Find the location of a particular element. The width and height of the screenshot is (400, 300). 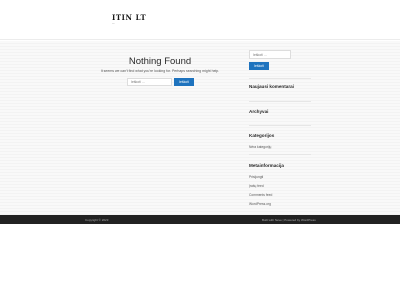

categories-title: Kategorijos is located at coordinates (262, 135).